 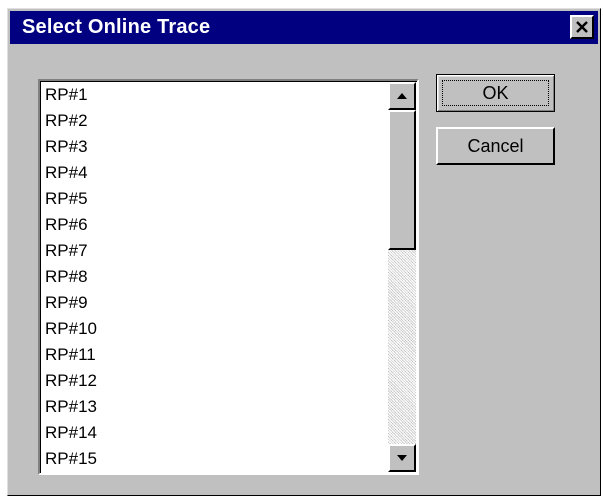 I want to click on ok-button-label: OK, so click(x=495, y=92).